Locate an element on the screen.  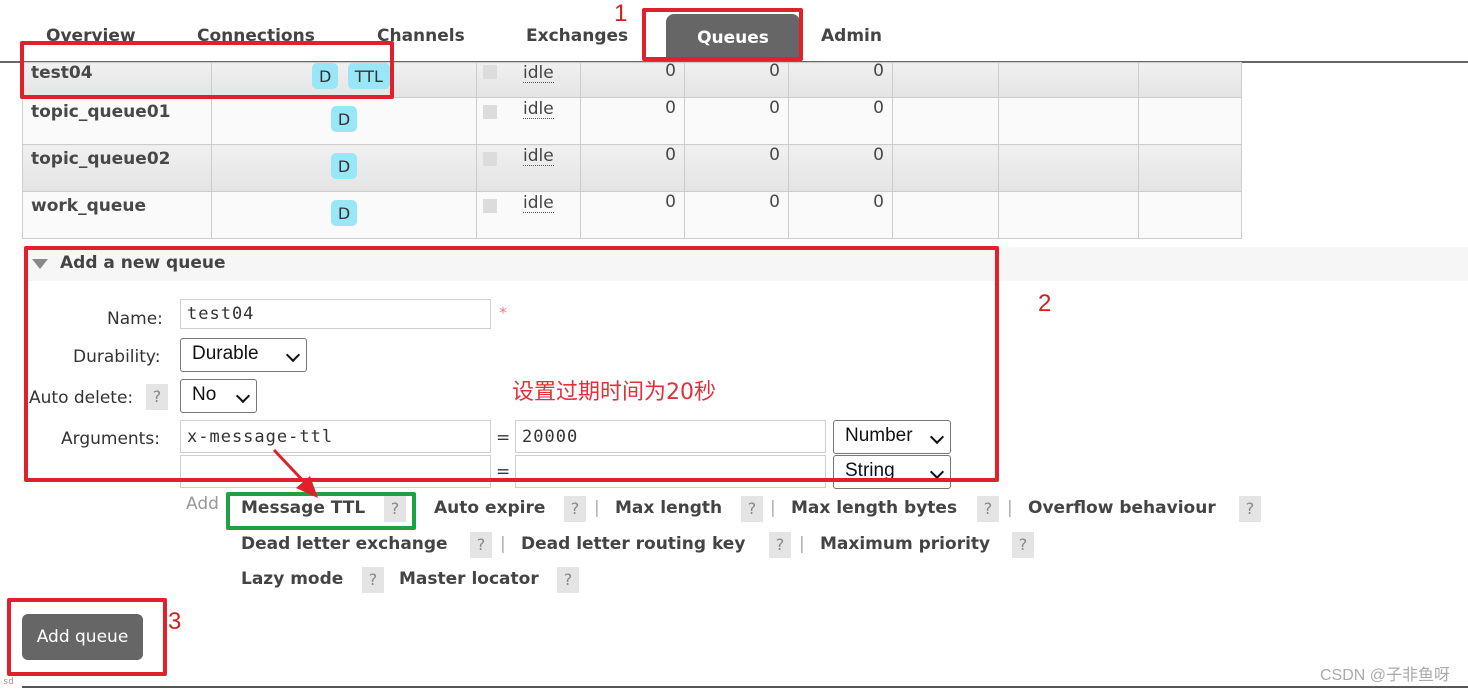
watermark: CSDN @子非鱼呀 is located at coordinates (1384, 675).